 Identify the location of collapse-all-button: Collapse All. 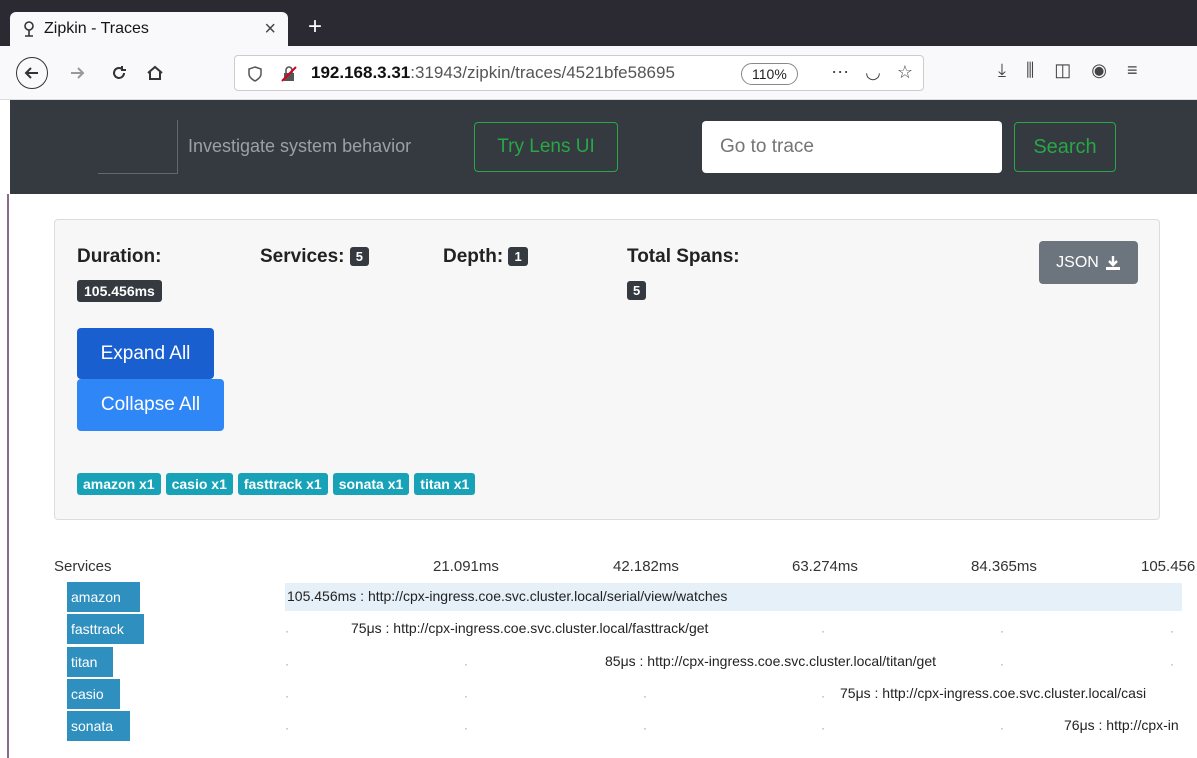
(150, 405).